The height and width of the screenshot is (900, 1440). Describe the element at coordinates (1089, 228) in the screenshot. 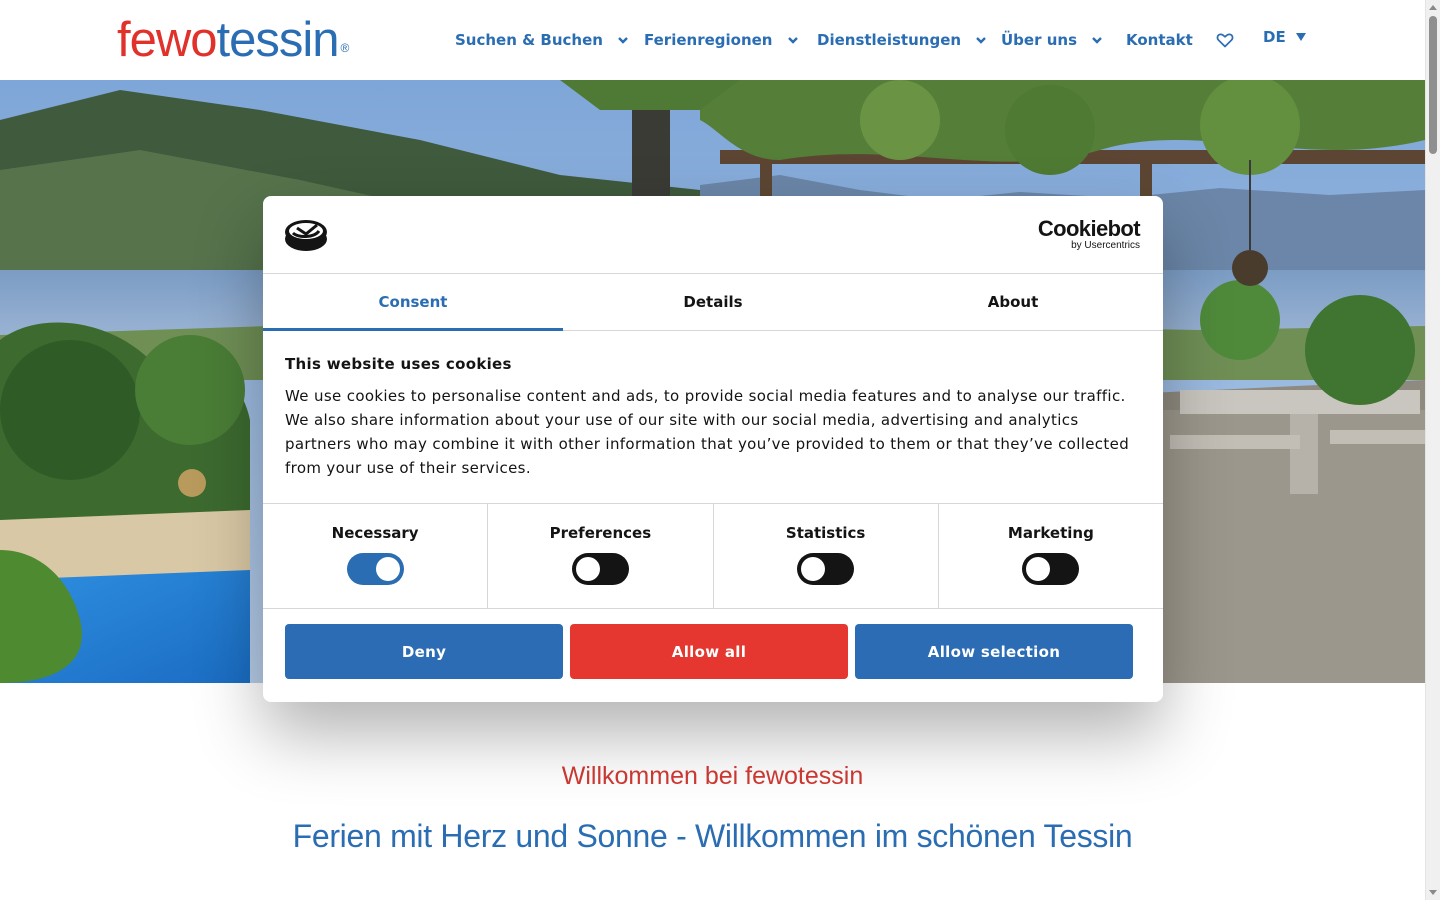

I see `cookiebot-brand-name: Cookiebot` at that location.